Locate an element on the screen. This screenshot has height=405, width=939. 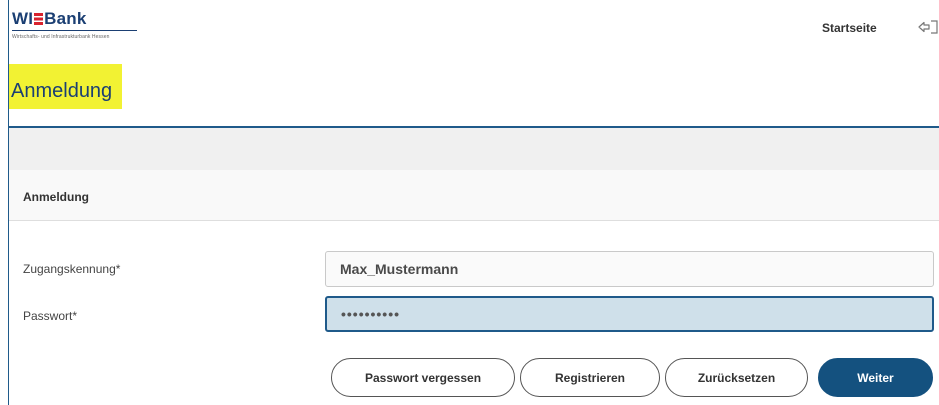
logo-underline is located at coordinates (74, 30).